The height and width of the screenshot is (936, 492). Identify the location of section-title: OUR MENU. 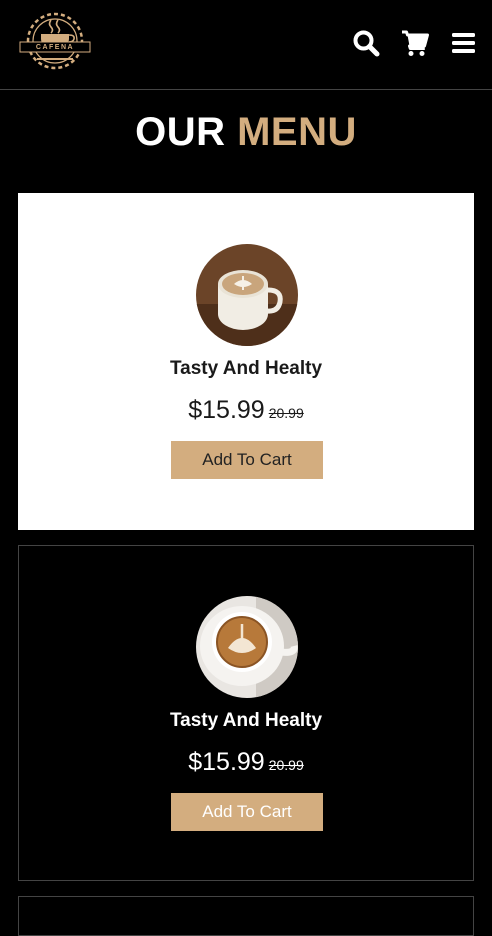
(246, 132).